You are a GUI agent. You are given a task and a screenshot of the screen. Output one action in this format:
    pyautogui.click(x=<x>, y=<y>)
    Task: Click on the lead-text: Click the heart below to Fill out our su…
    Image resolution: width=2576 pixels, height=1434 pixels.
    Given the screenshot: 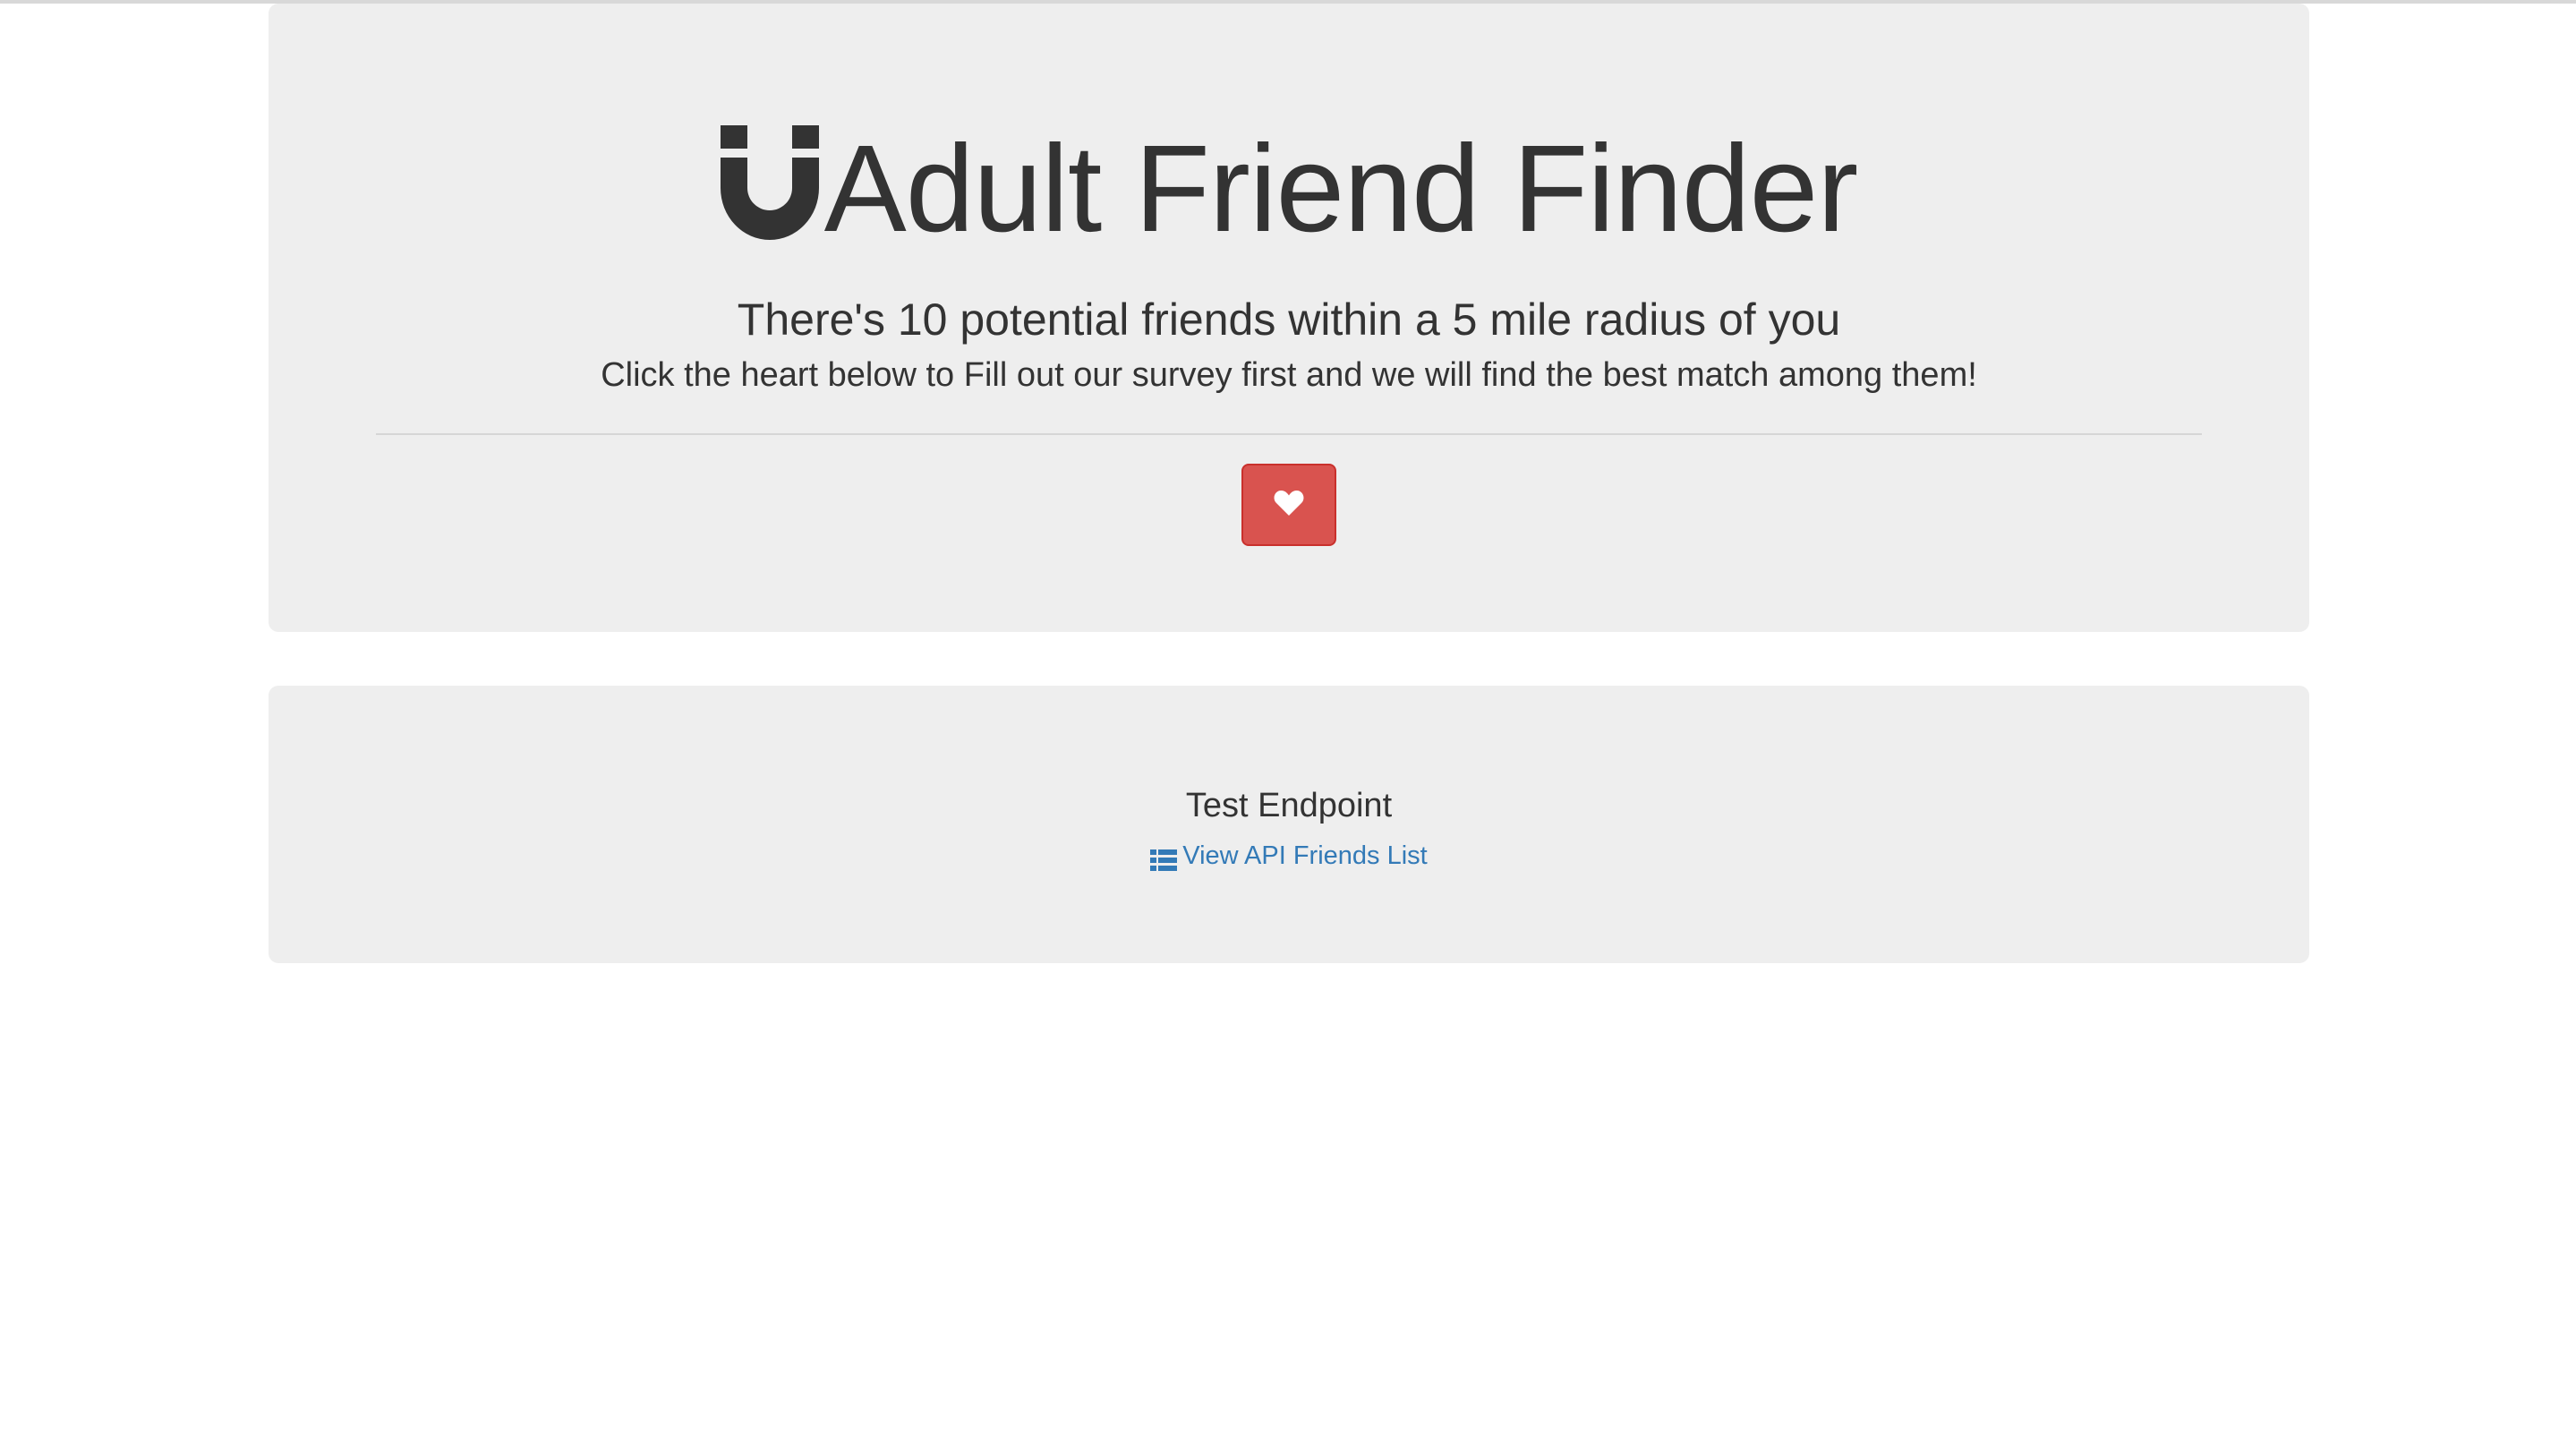 What is the action you would take?
    pyautogui.click(x=1289, y=375)
    